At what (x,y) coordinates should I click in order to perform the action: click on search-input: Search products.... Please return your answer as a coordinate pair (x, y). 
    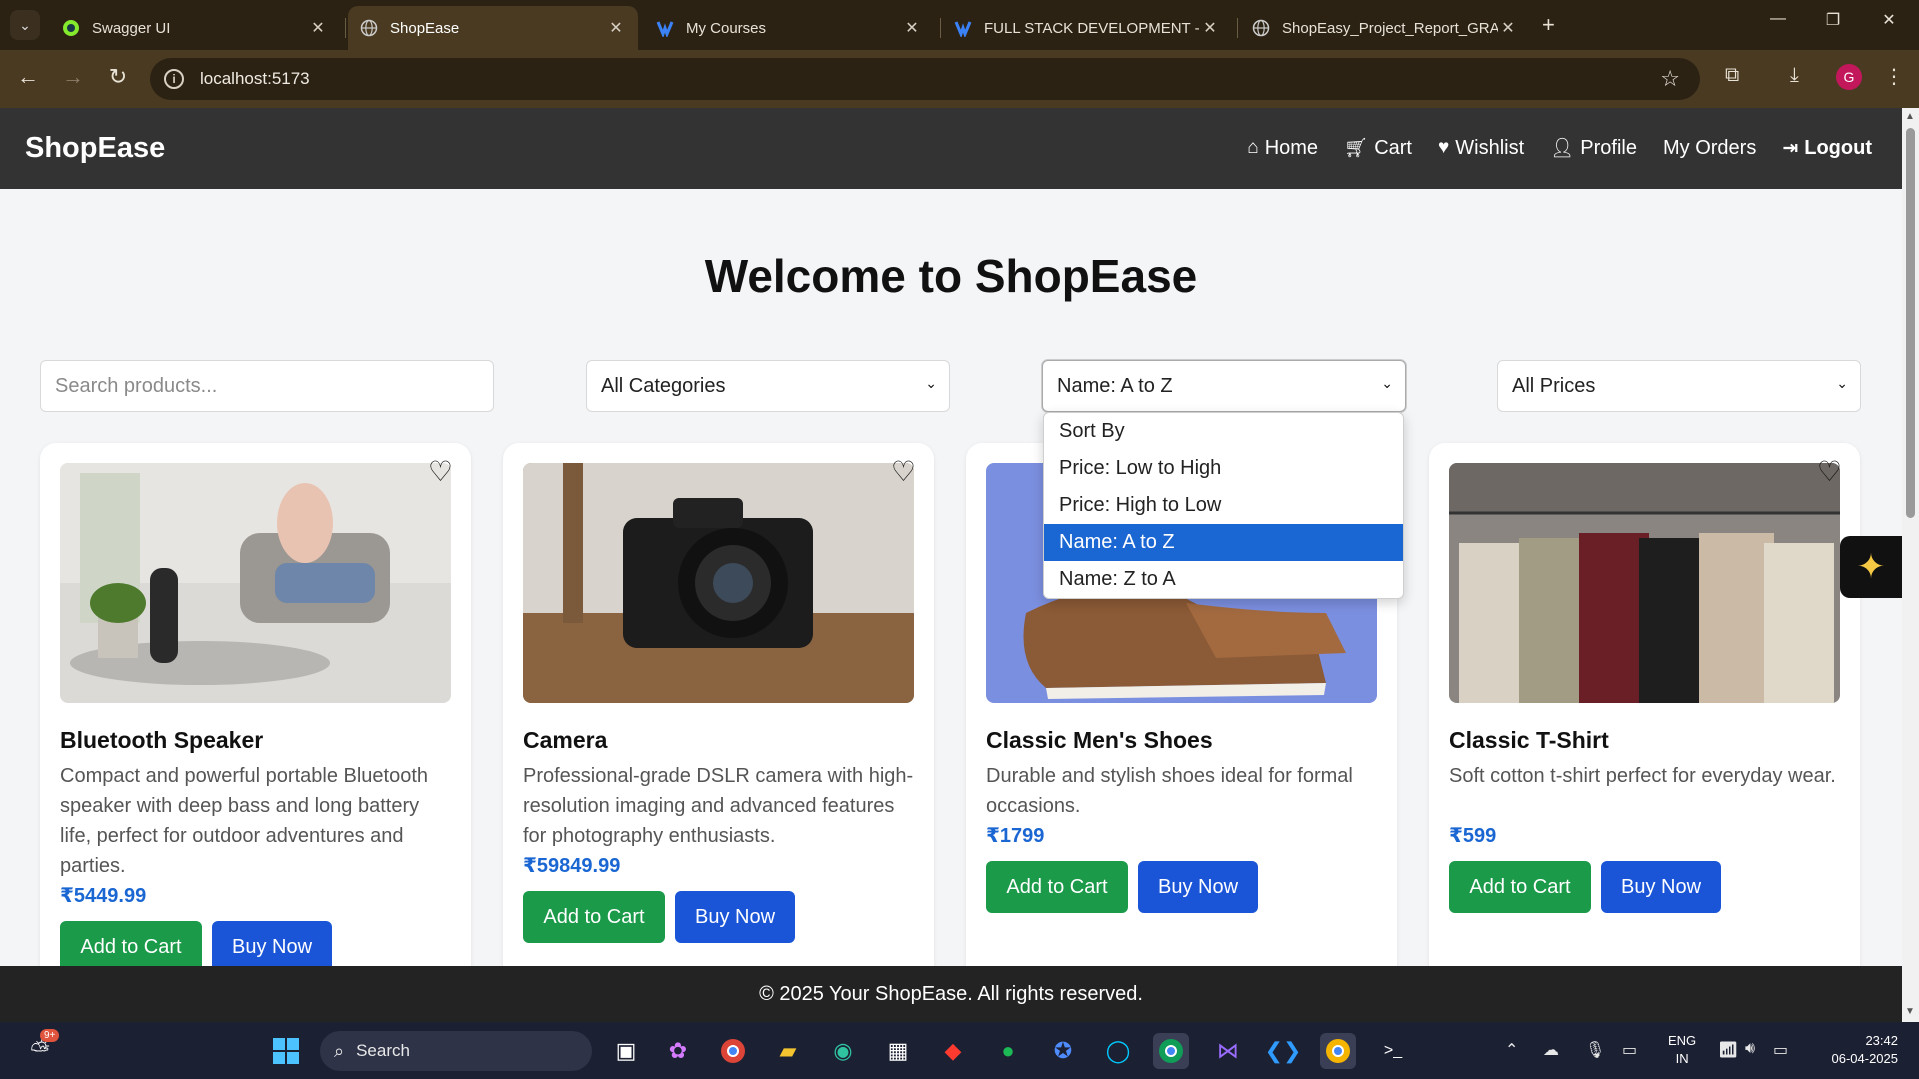
    Looking at the image, I should click on (267, 386).